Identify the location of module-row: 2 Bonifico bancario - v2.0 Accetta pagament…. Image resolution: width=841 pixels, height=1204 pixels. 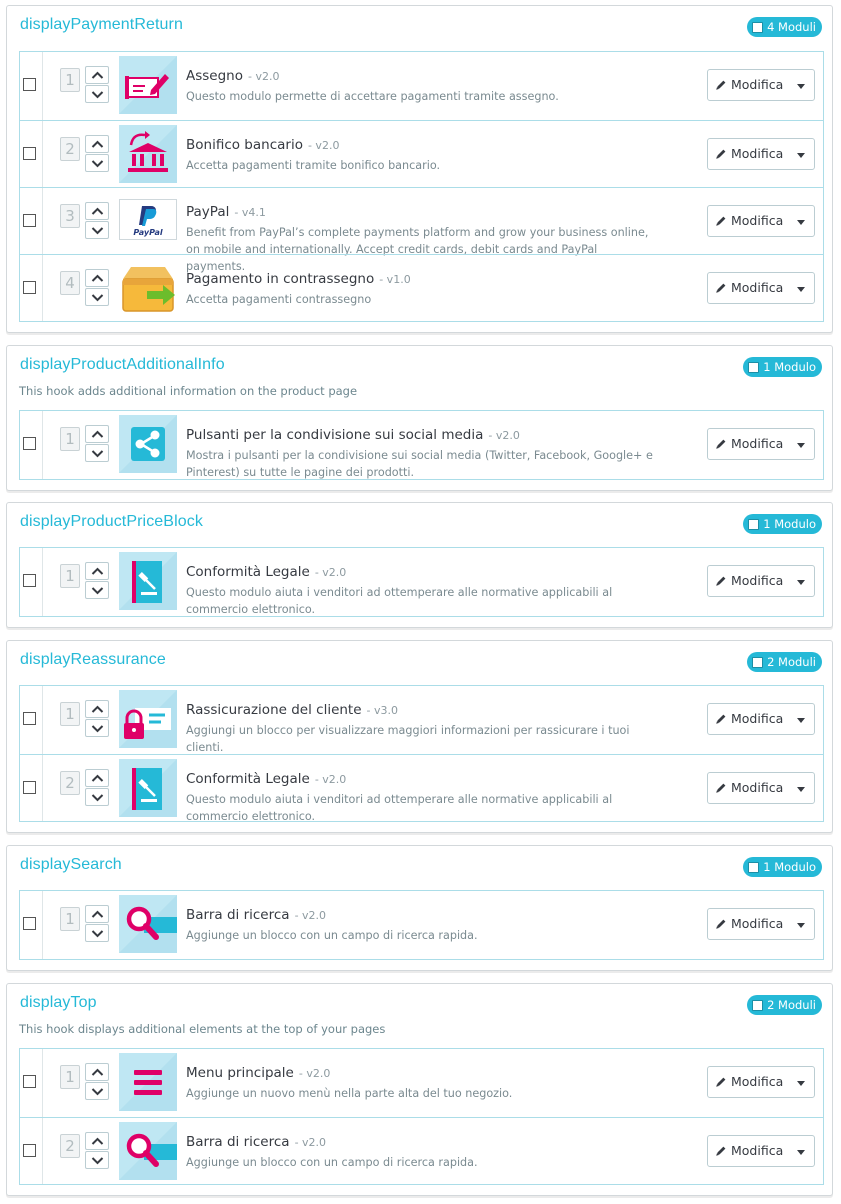
(421, 153).